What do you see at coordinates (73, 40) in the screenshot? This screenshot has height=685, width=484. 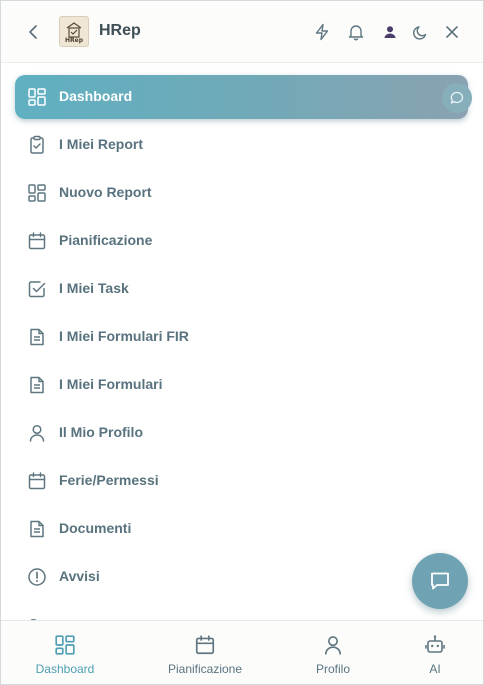 I see `logo-text: HRep` at bounding box center [73, 40].